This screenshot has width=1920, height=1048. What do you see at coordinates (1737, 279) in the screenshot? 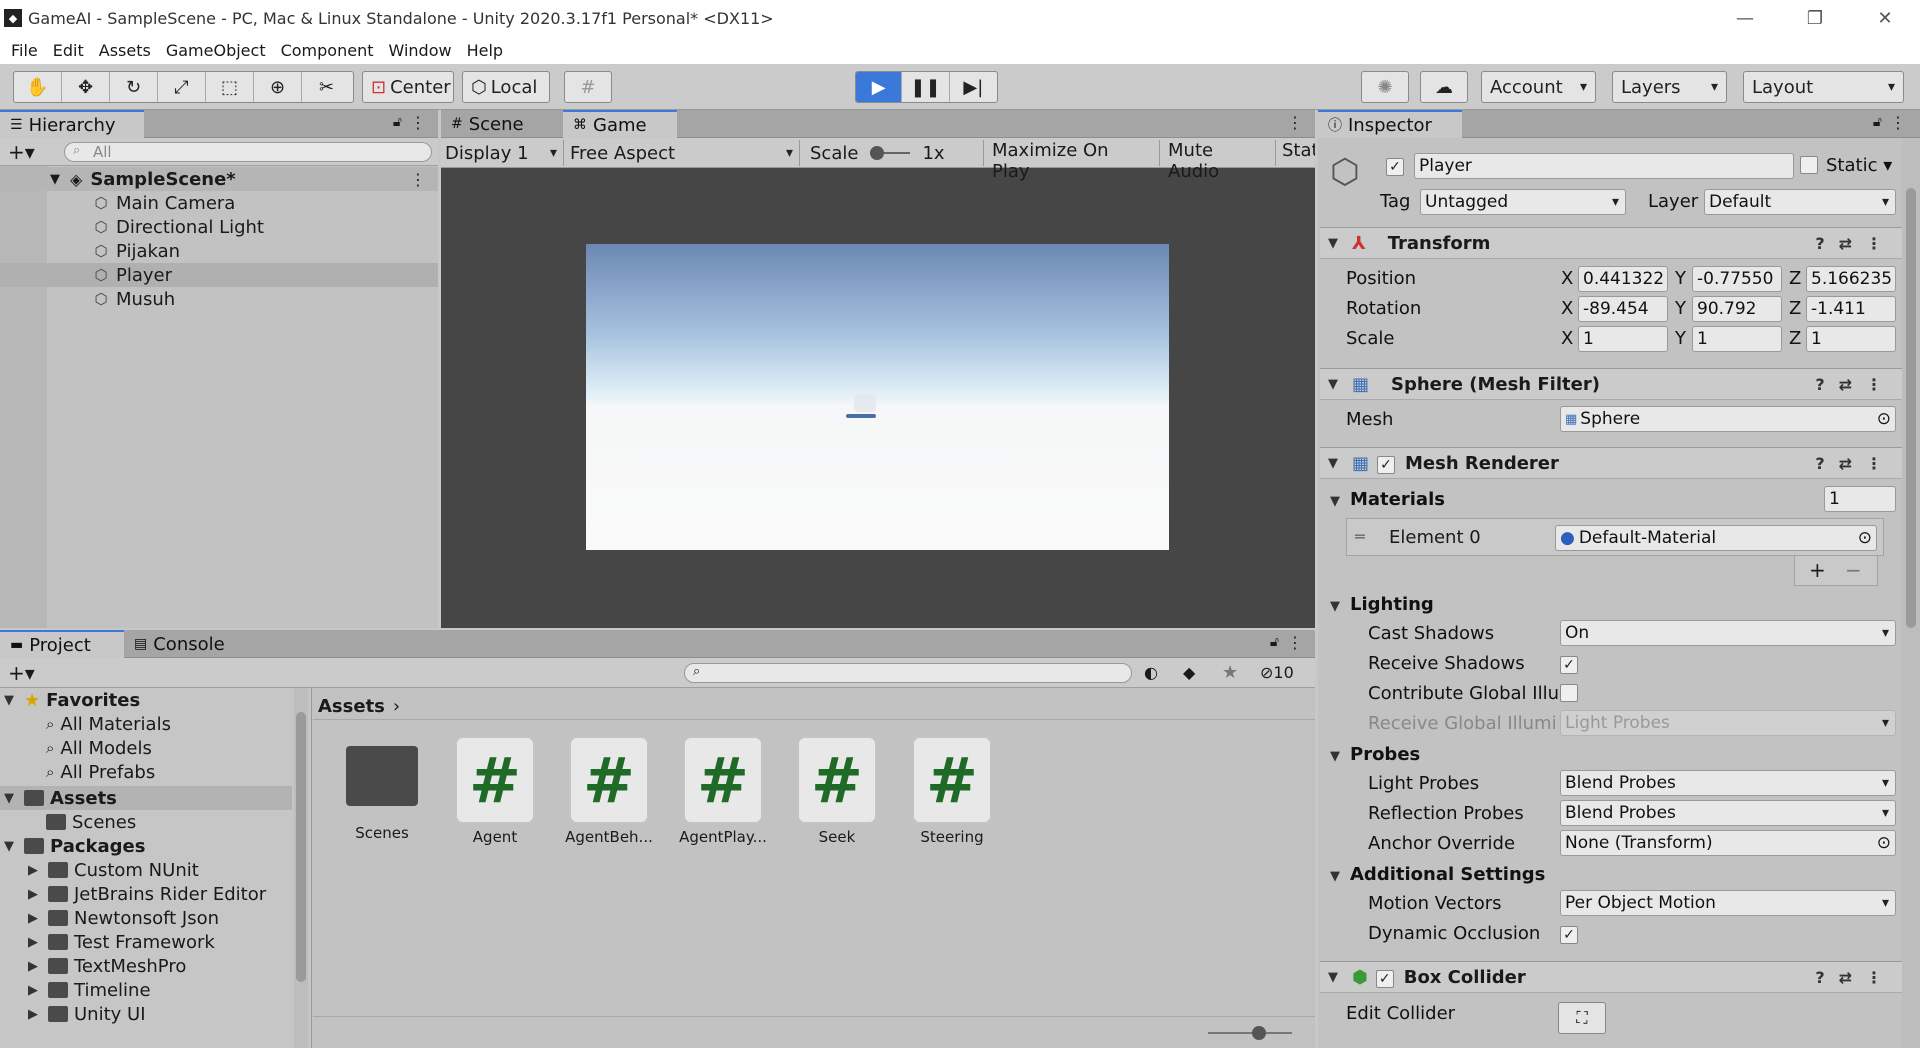
I see `position-y-field: -0.77550` at bounding box center [1737, 279].